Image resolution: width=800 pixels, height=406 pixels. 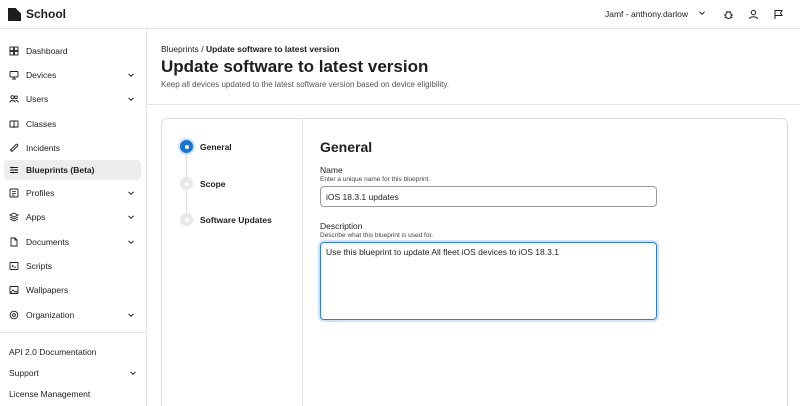 I want to click on sidebar-item-label: Devices, so click(x=41, y=75).